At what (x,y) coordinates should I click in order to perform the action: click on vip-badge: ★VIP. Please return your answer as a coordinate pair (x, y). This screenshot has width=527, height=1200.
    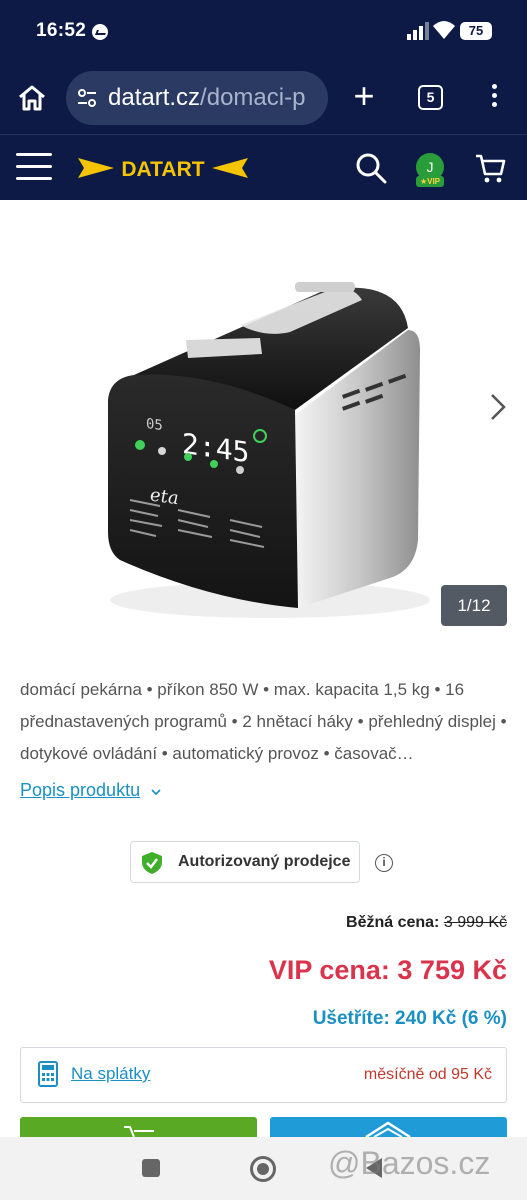
    Looking at the image, I should click on (430, 181).